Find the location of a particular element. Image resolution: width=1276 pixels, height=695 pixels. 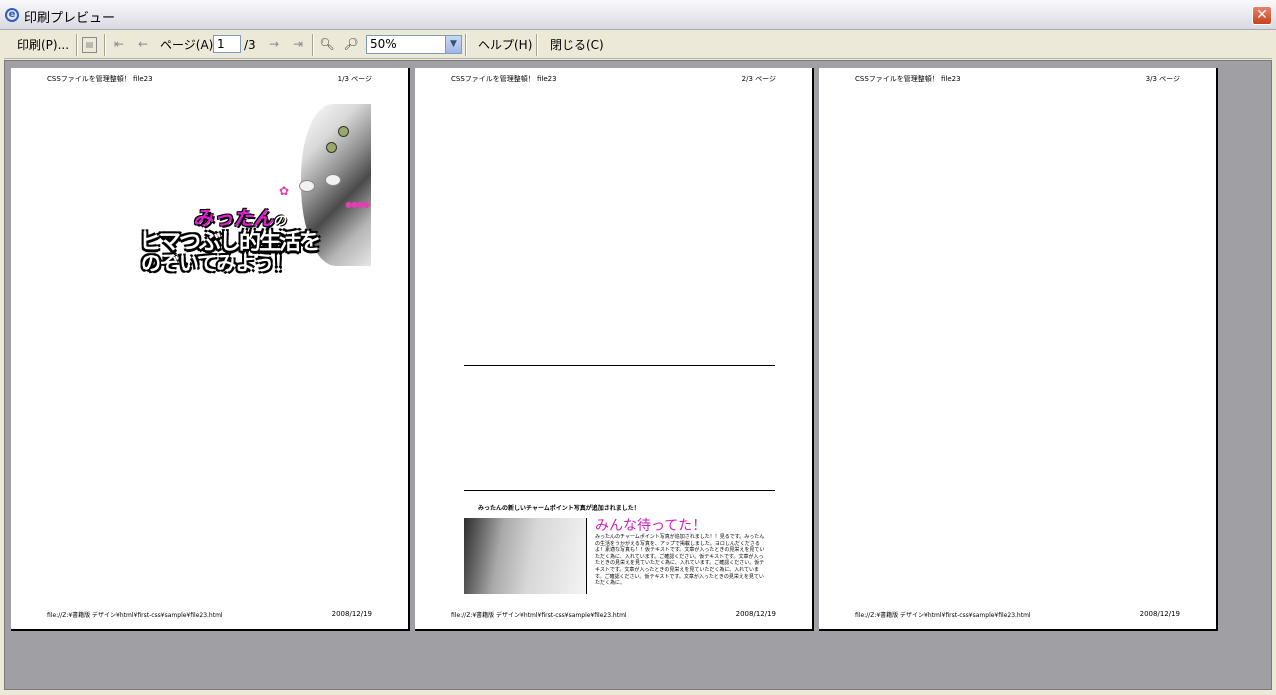

page-header-right: 3/3 ページ is located at coordinates (1162, 79).